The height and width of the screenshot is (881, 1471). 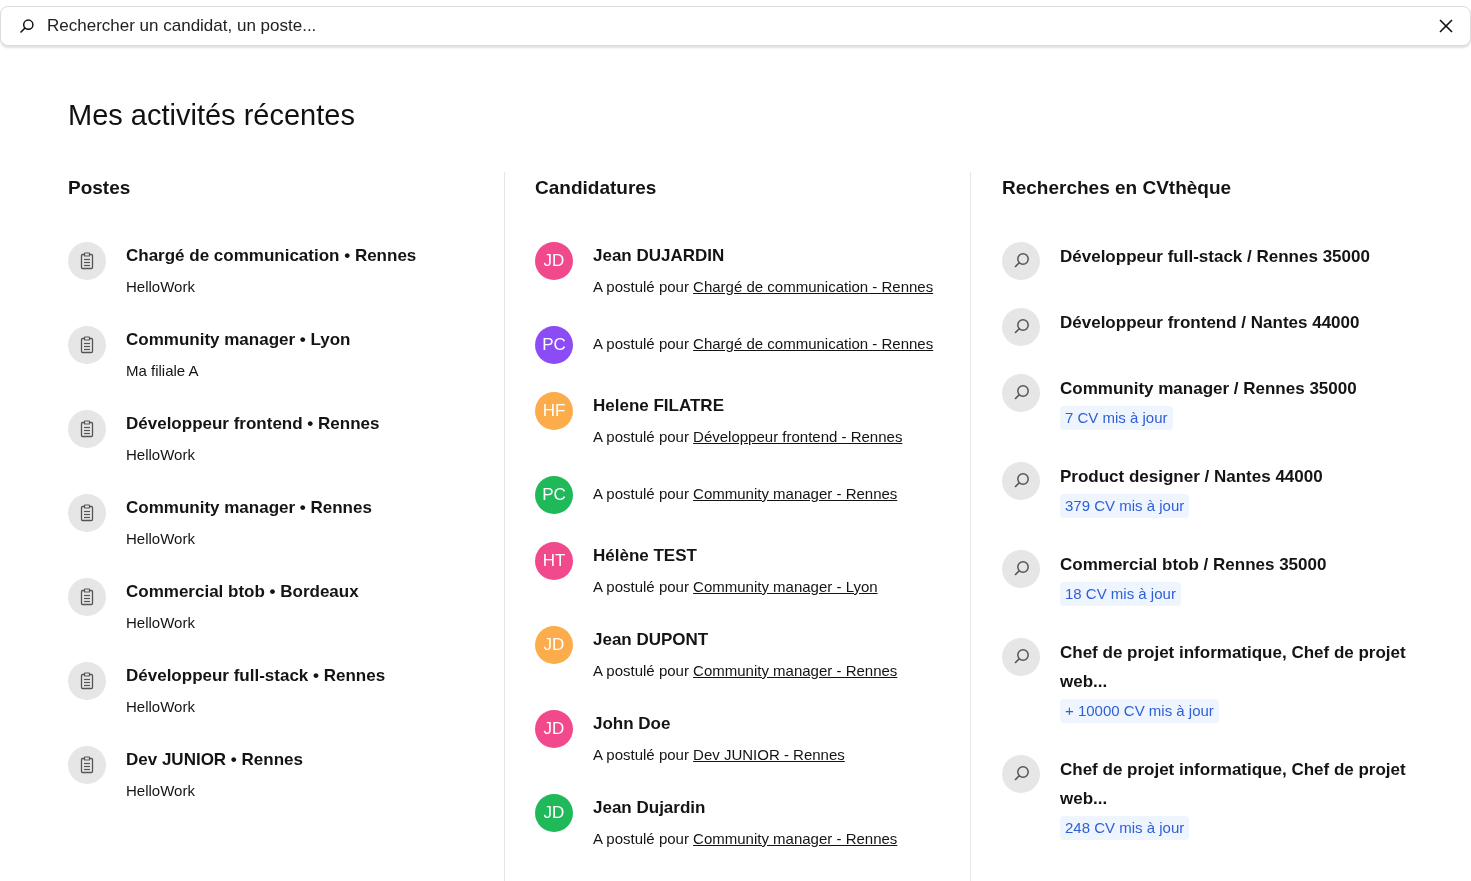 What do you see at coordinates (769, 754) in the screenshot?
I see `job-link: Dev JUNIOR - Rennes` at bounding box center [769, 754].